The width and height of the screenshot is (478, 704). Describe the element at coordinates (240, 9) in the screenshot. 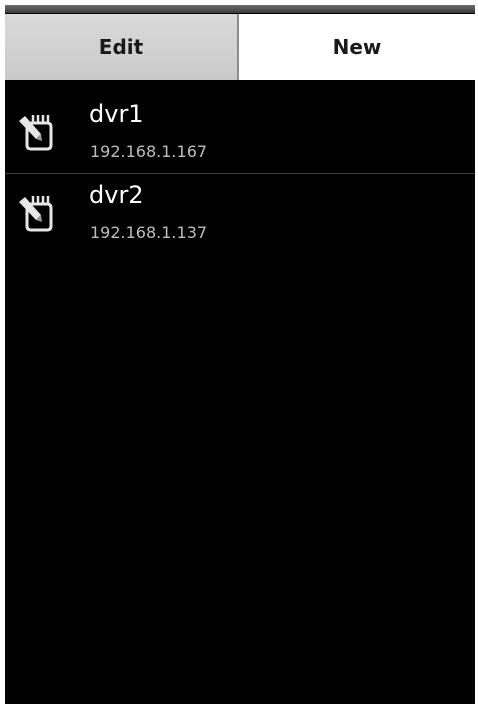

I see `status-bar-edge` at that location.